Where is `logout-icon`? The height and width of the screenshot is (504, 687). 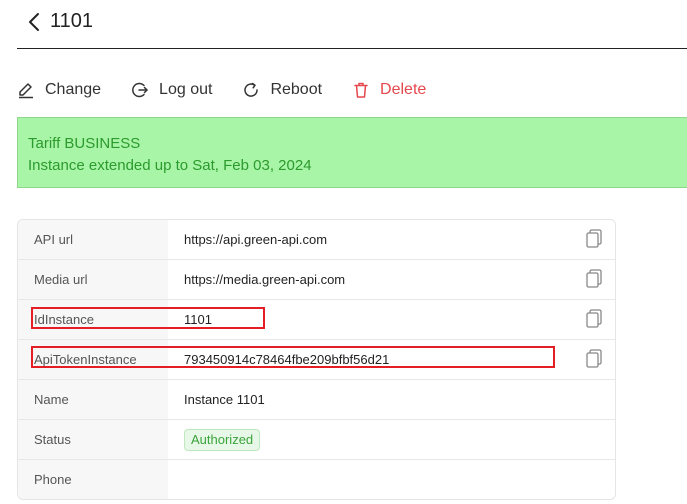 logout-icon is located at coordinates (140, 90).